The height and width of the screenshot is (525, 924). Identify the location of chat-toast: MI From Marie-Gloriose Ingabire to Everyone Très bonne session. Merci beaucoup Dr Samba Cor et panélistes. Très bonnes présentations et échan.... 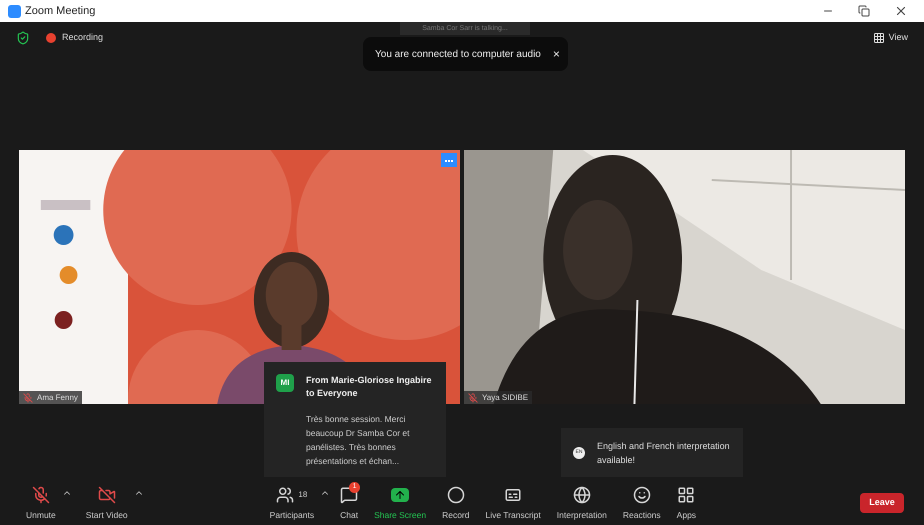
(355, 419).